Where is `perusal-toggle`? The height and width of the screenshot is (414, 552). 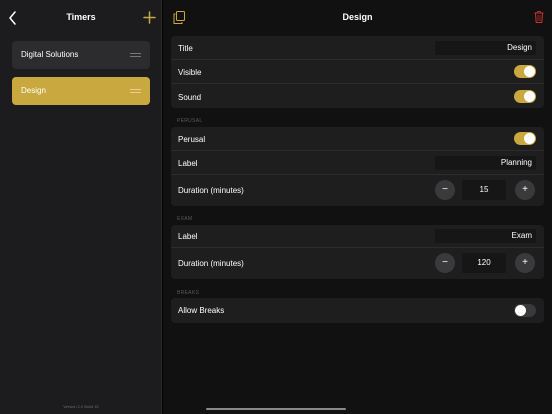 perusal-toggle is located at coordinates (525, 138).